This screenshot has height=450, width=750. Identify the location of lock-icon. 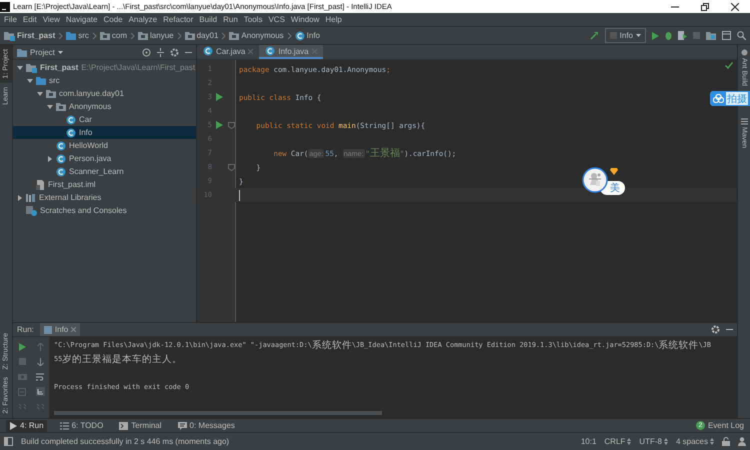
(726, 441).